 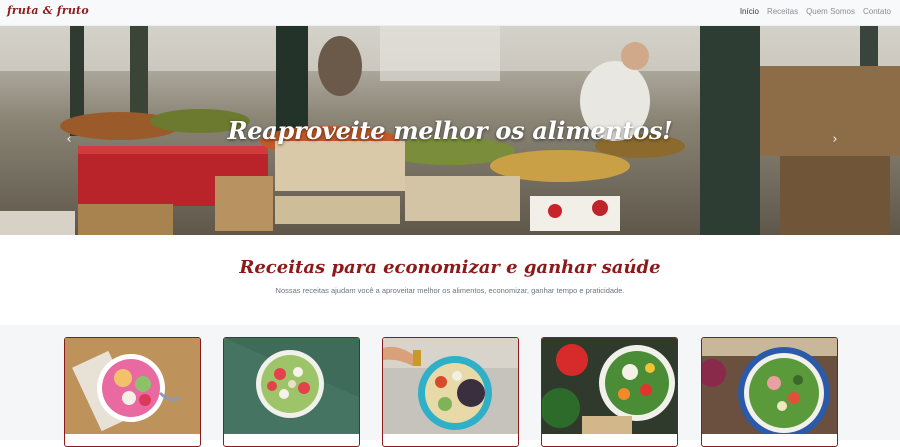 I want to click on nav-links: Início Receitas Quem Somos Contato, so click(x=815, y=11).